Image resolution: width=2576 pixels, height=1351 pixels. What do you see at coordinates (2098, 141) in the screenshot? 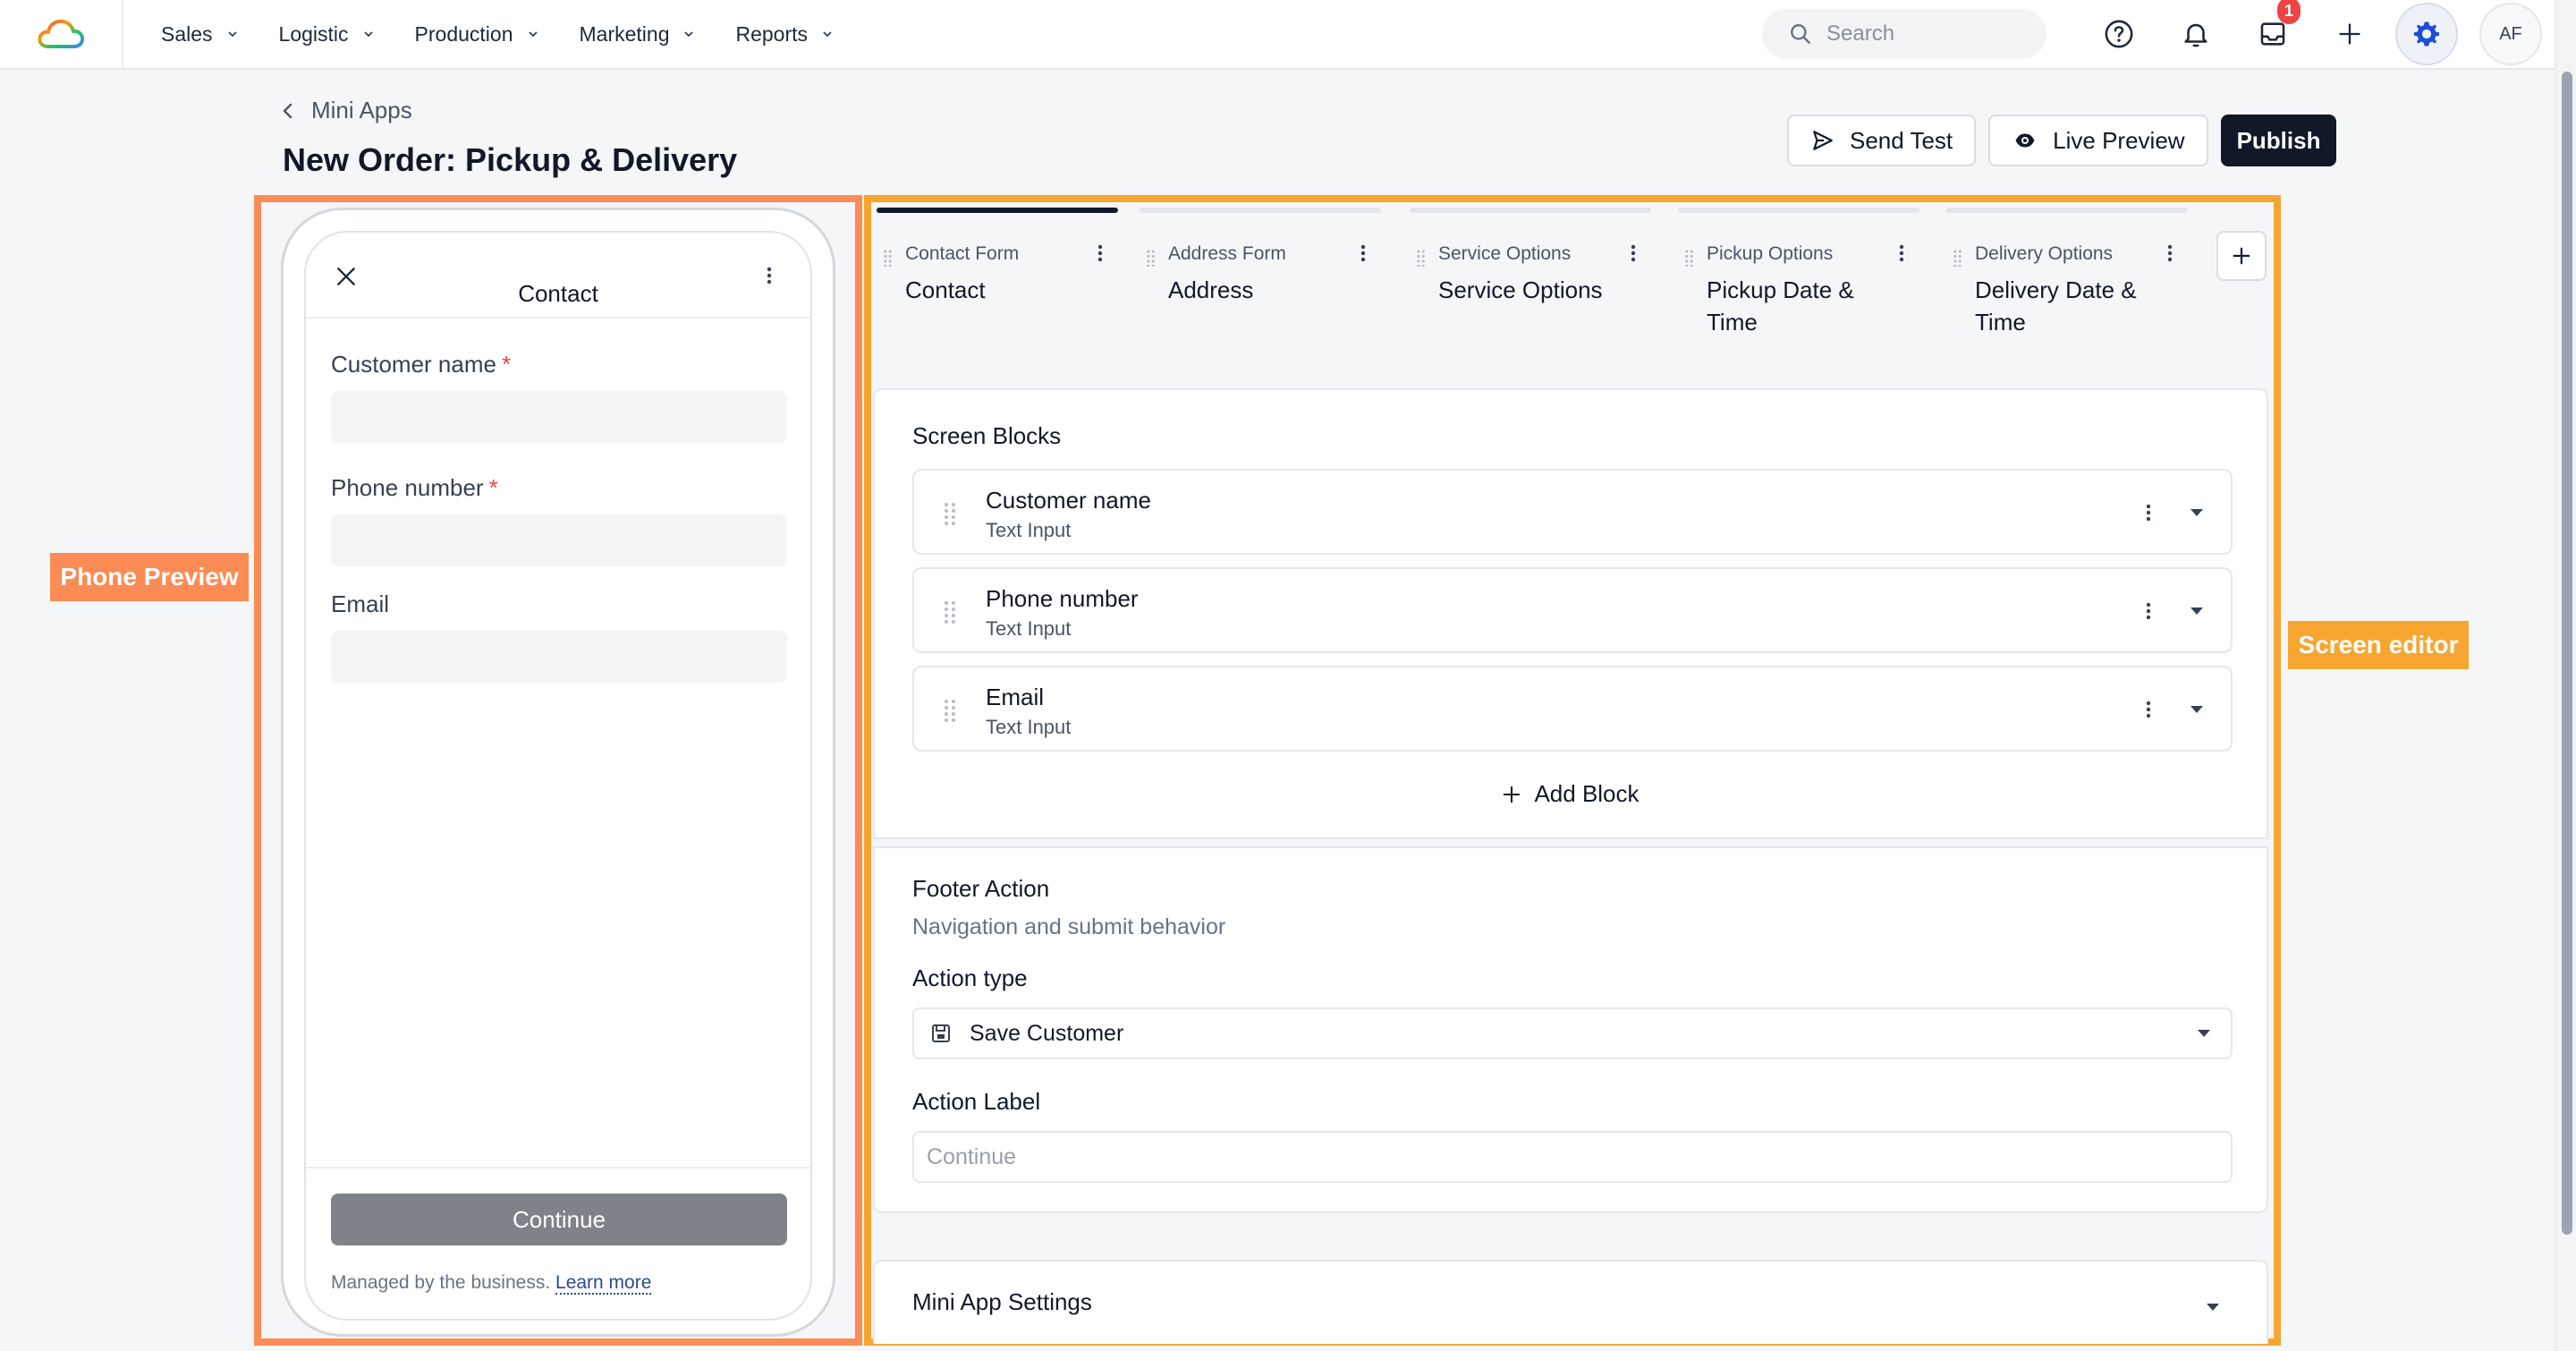
I see `live-preview-button: Live Preview` at bounding box center [2098, 141].